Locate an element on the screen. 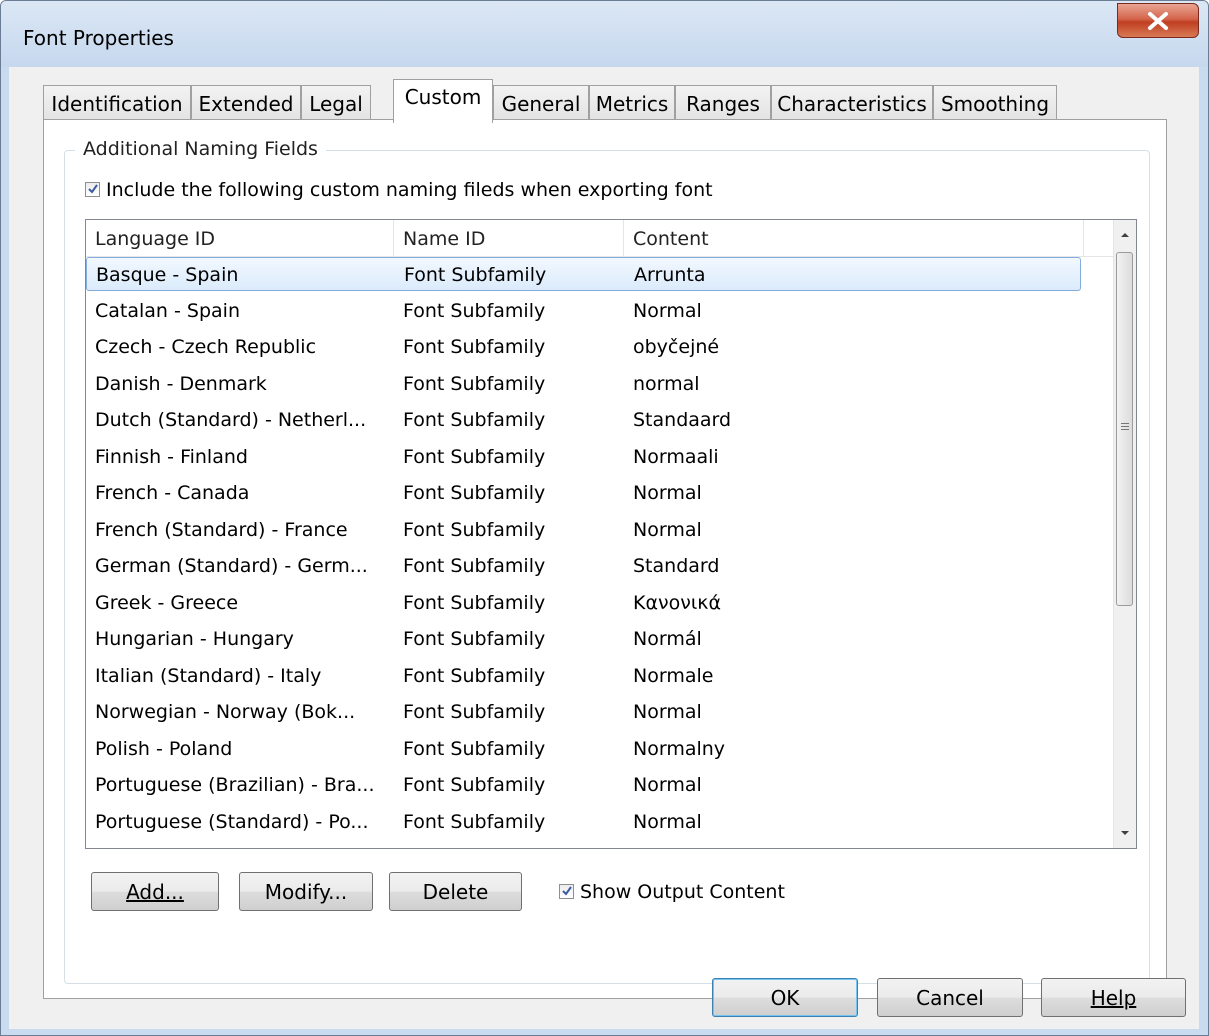 Image resolution: width=1209 pixels, height=1036 pixels. tab-characteristics: Characteristics is located at coordinates (852, 103).